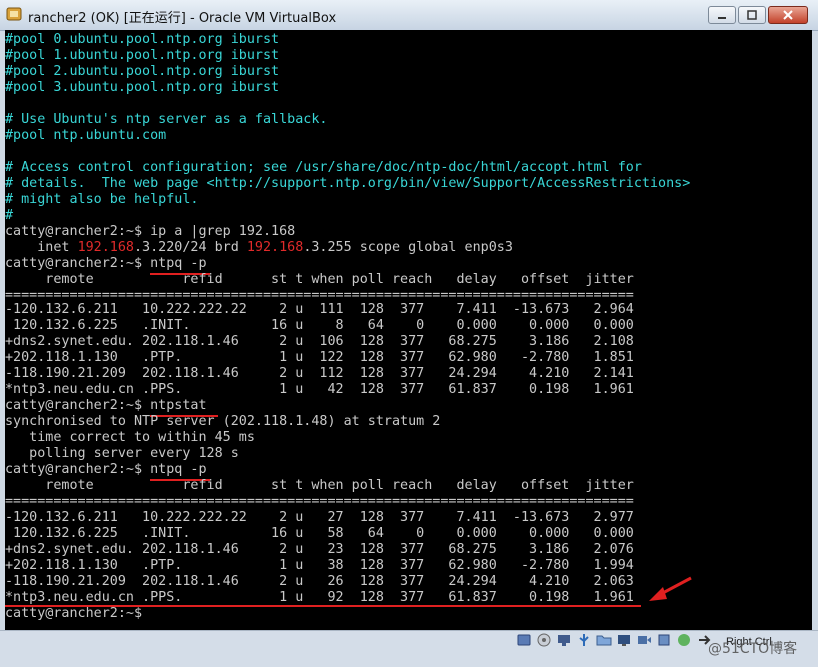 The image size is (818, 667). Describe the element at coordinates (604, 640) in the screenshot. I see `shared-folder-icon` at that location.